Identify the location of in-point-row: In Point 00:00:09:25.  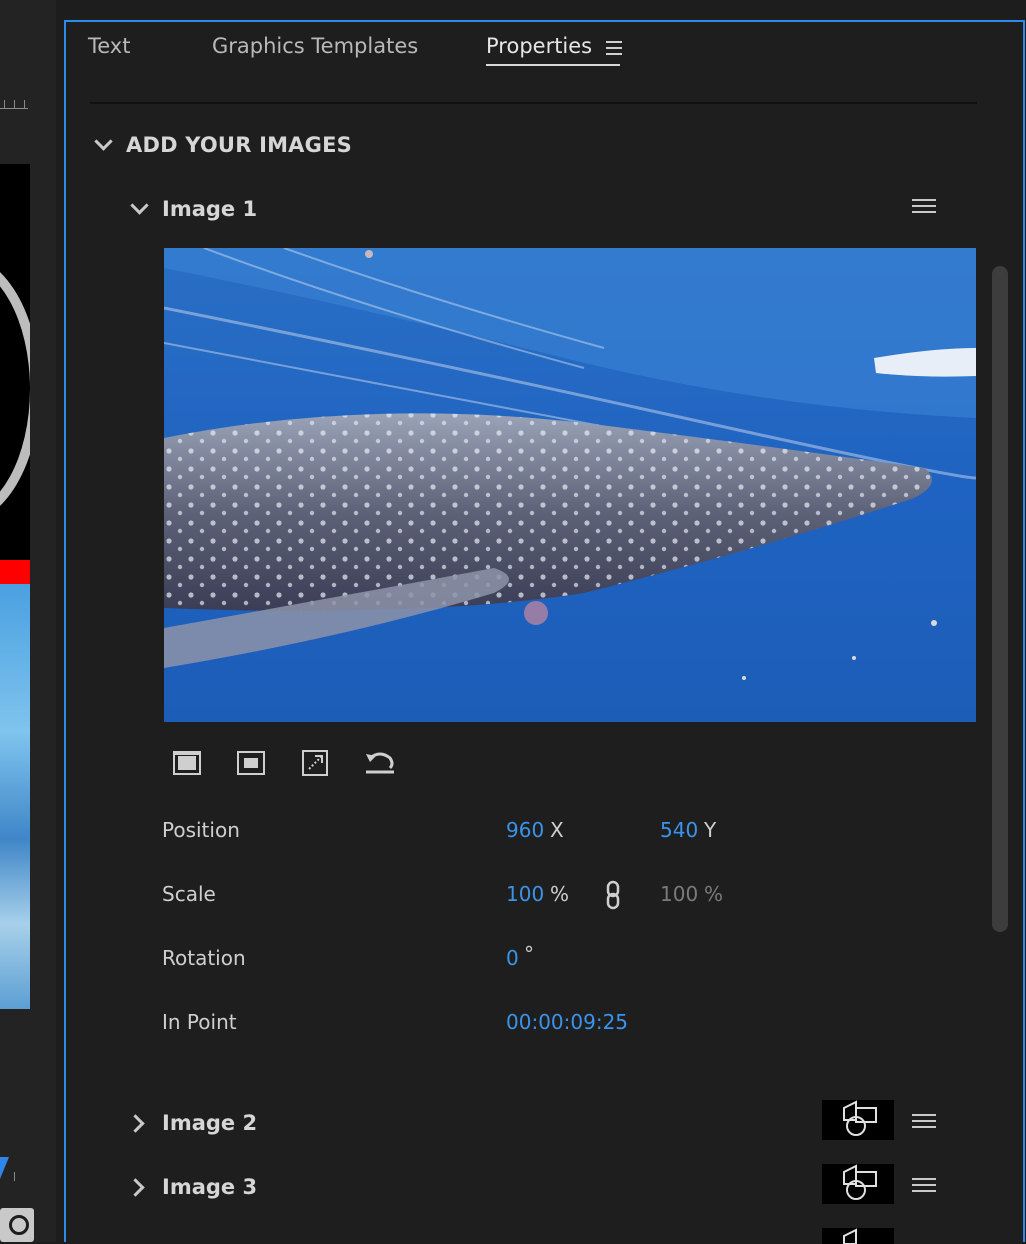
(562, 1024).